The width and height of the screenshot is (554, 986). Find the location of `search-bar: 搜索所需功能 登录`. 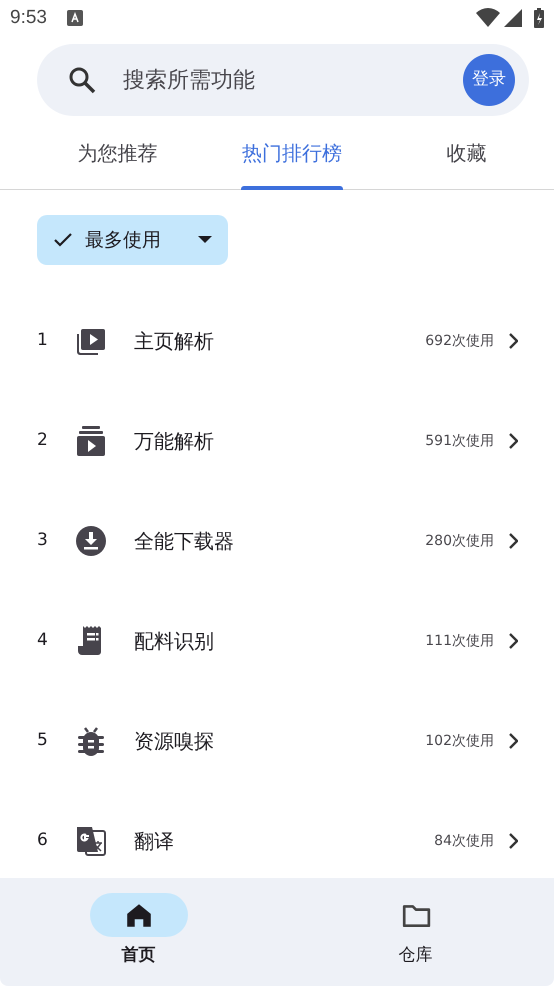

search-bar: 搜索所需功能 登录 is located at coordinates (283, 80).